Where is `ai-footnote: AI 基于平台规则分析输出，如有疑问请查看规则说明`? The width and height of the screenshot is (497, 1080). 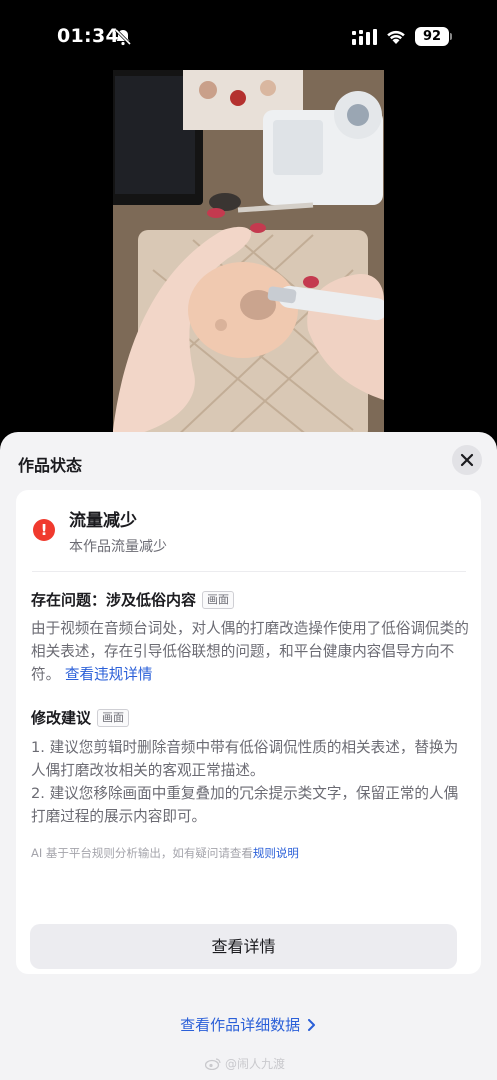
ai-footnote: AI 基于平台规则分析输出，如有疑问请查看规则说明 is located at coordinates (165, 853).